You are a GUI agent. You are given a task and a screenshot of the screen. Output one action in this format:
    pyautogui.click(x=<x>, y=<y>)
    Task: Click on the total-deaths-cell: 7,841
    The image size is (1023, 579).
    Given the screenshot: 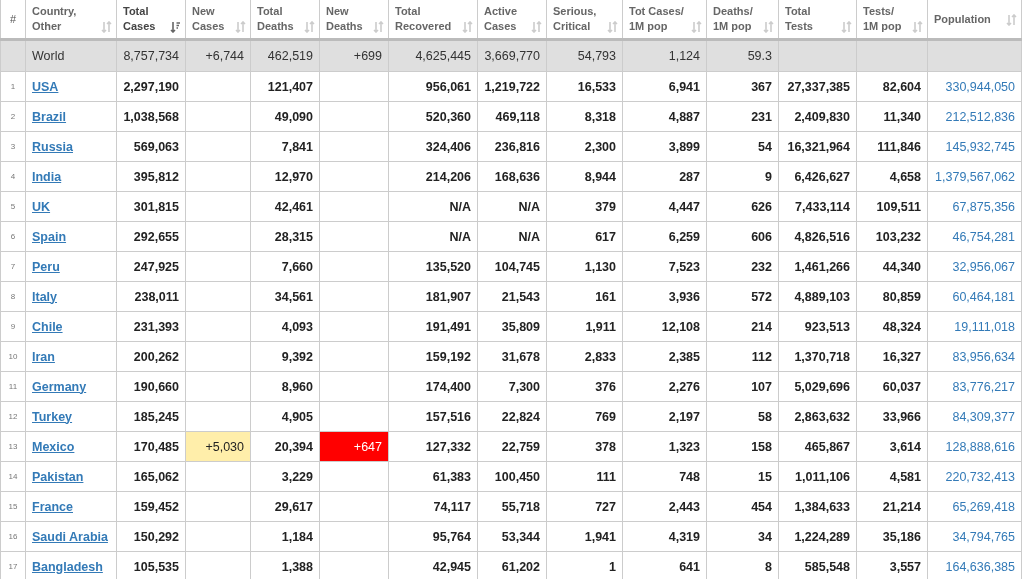 What is the action you would take?
    pyautogui.click(x=285, y=146)
    